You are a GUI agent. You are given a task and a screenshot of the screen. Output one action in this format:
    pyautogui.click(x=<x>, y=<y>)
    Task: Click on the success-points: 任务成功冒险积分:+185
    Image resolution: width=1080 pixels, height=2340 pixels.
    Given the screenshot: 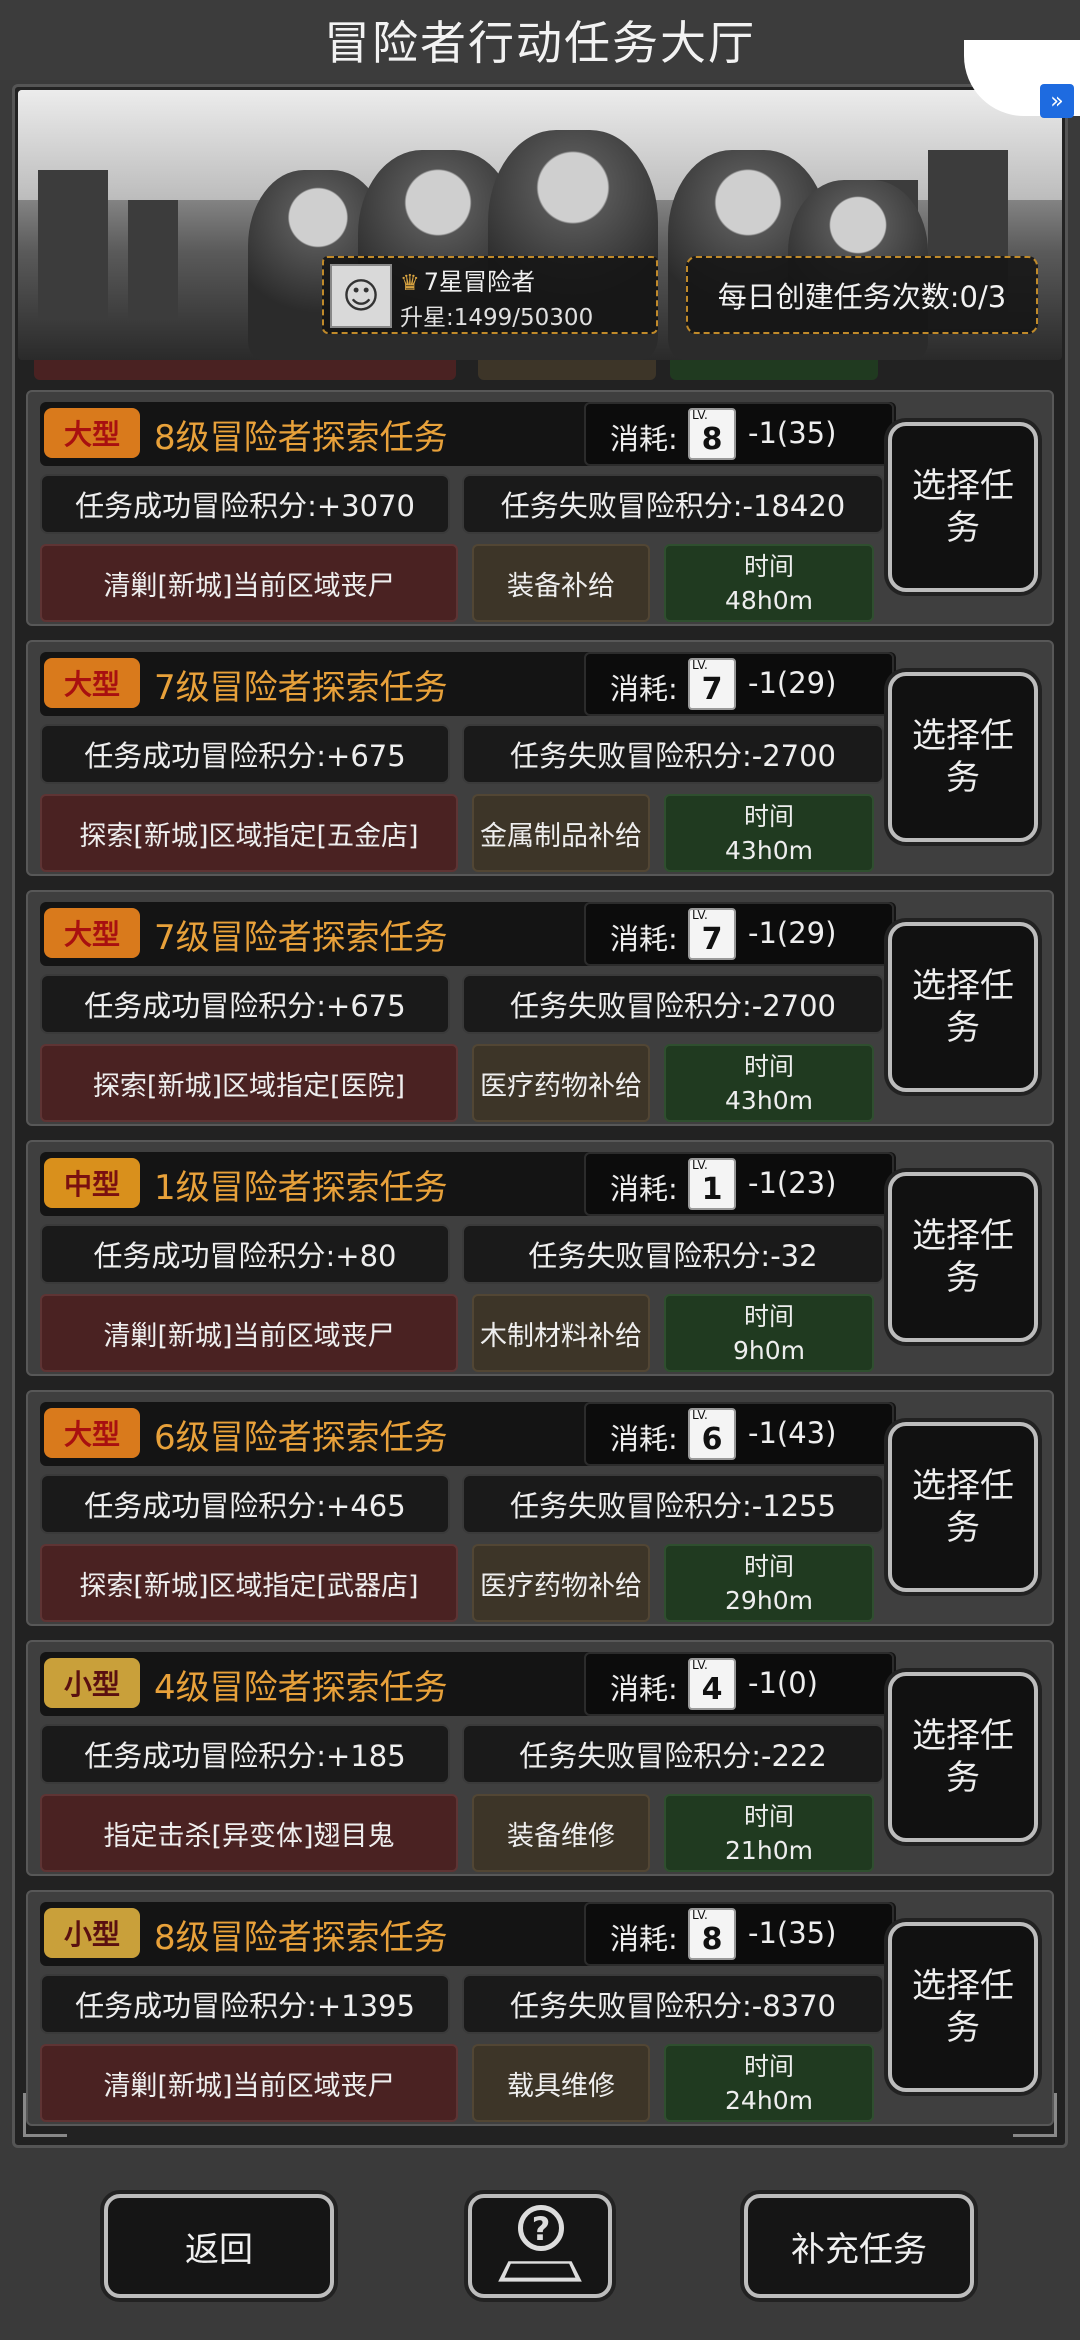 What is the action you would take?
    pyautogui.click(x=245, y=1754)
    